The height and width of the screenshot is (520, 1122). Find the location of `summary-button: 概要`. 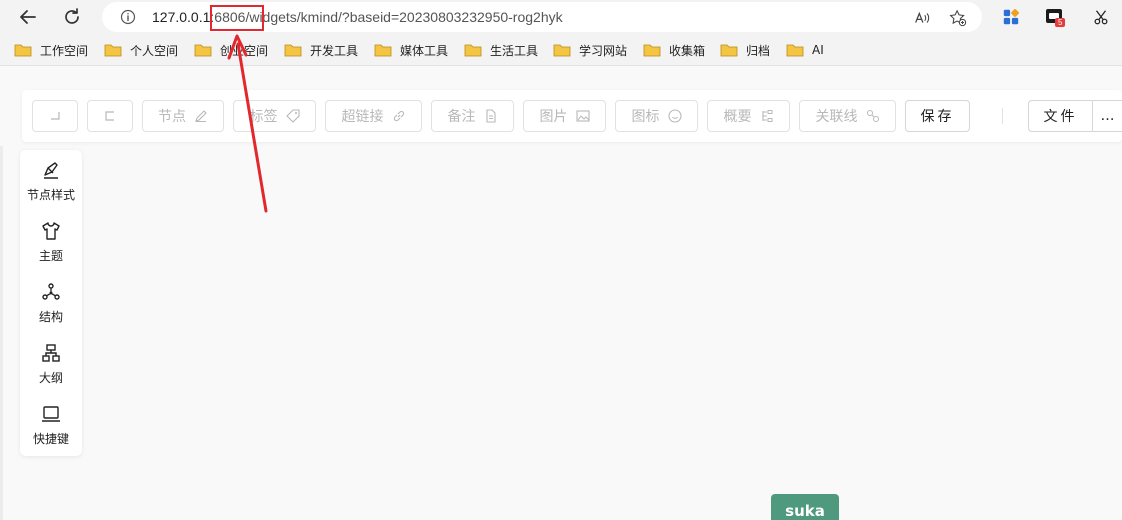

summary-button: 概要 is located at coordinates (748, 116).